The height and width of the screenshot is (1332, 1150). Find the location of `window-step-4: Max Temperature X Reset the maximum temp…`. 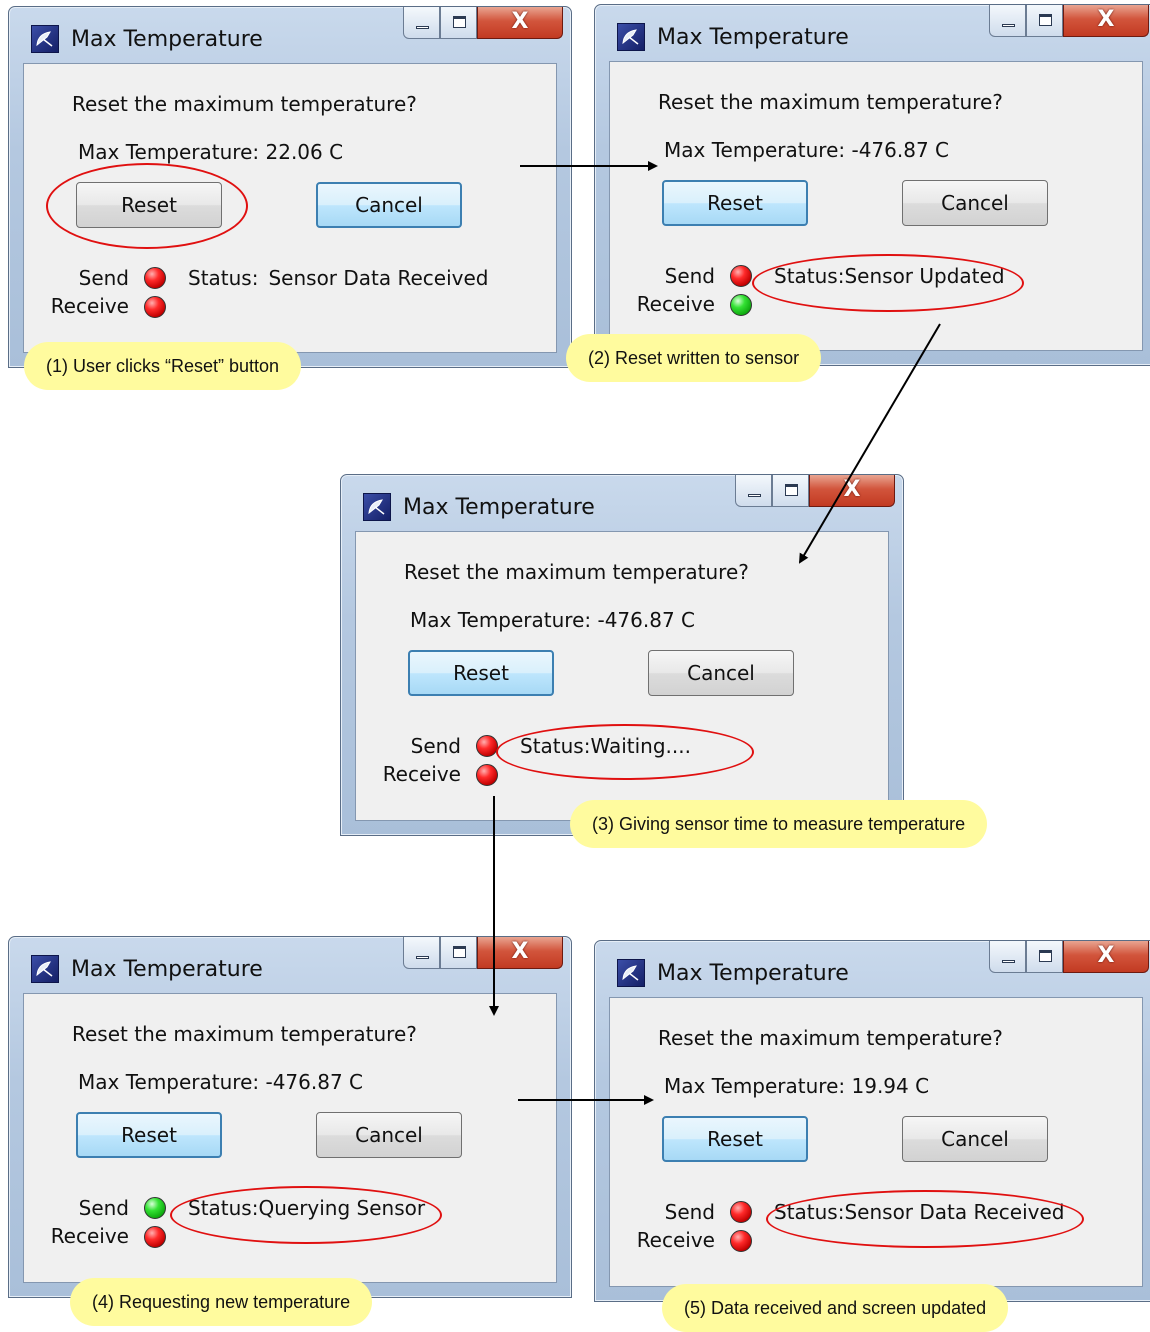

window-step-4: Max Temperature X Reset the maximum temp… is located at coordinates (290, 1117).